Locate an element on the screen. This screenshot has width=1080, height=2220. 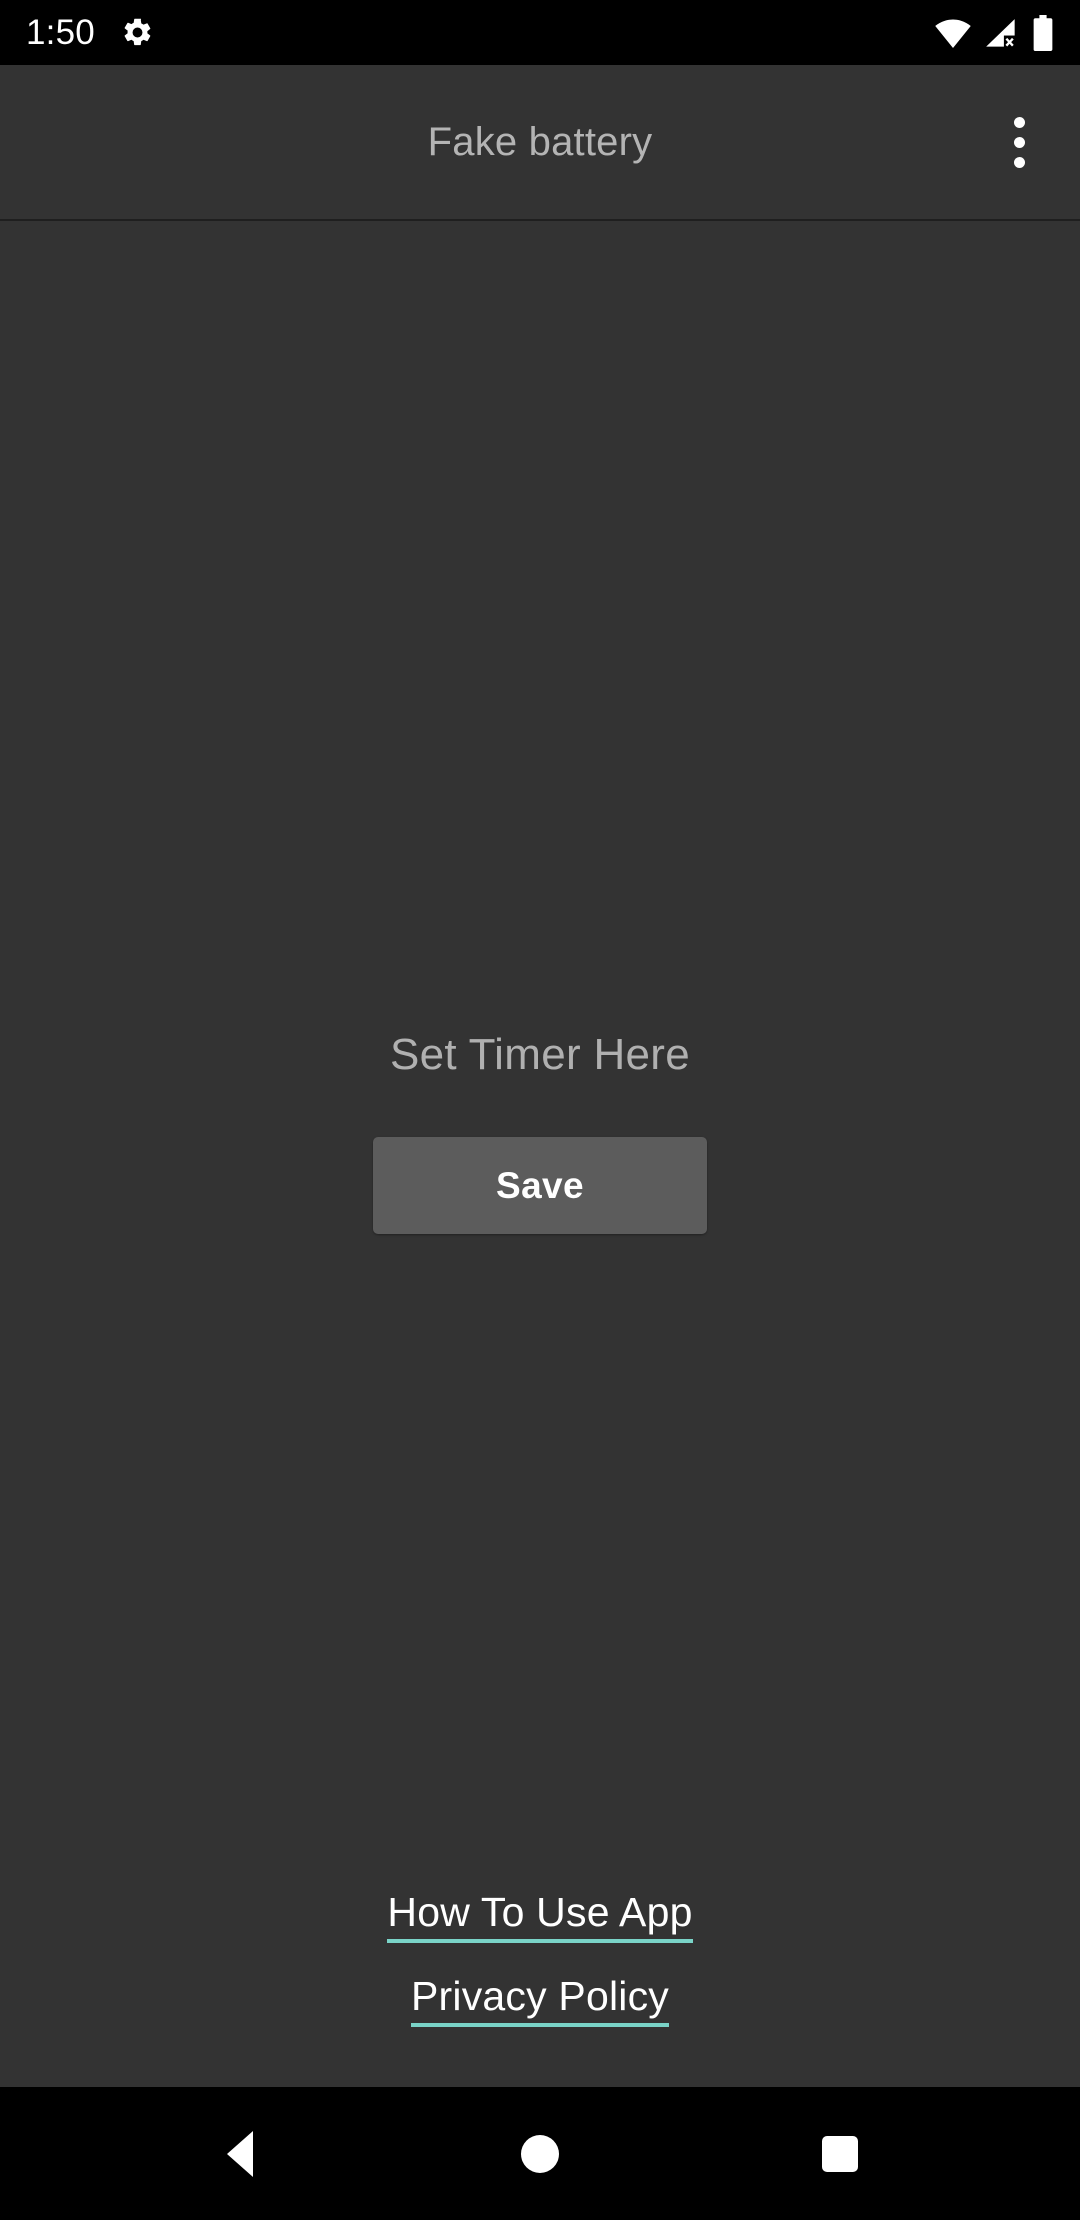
set-timer-label: Set Timer Here is located at coordinates (540, 1054).